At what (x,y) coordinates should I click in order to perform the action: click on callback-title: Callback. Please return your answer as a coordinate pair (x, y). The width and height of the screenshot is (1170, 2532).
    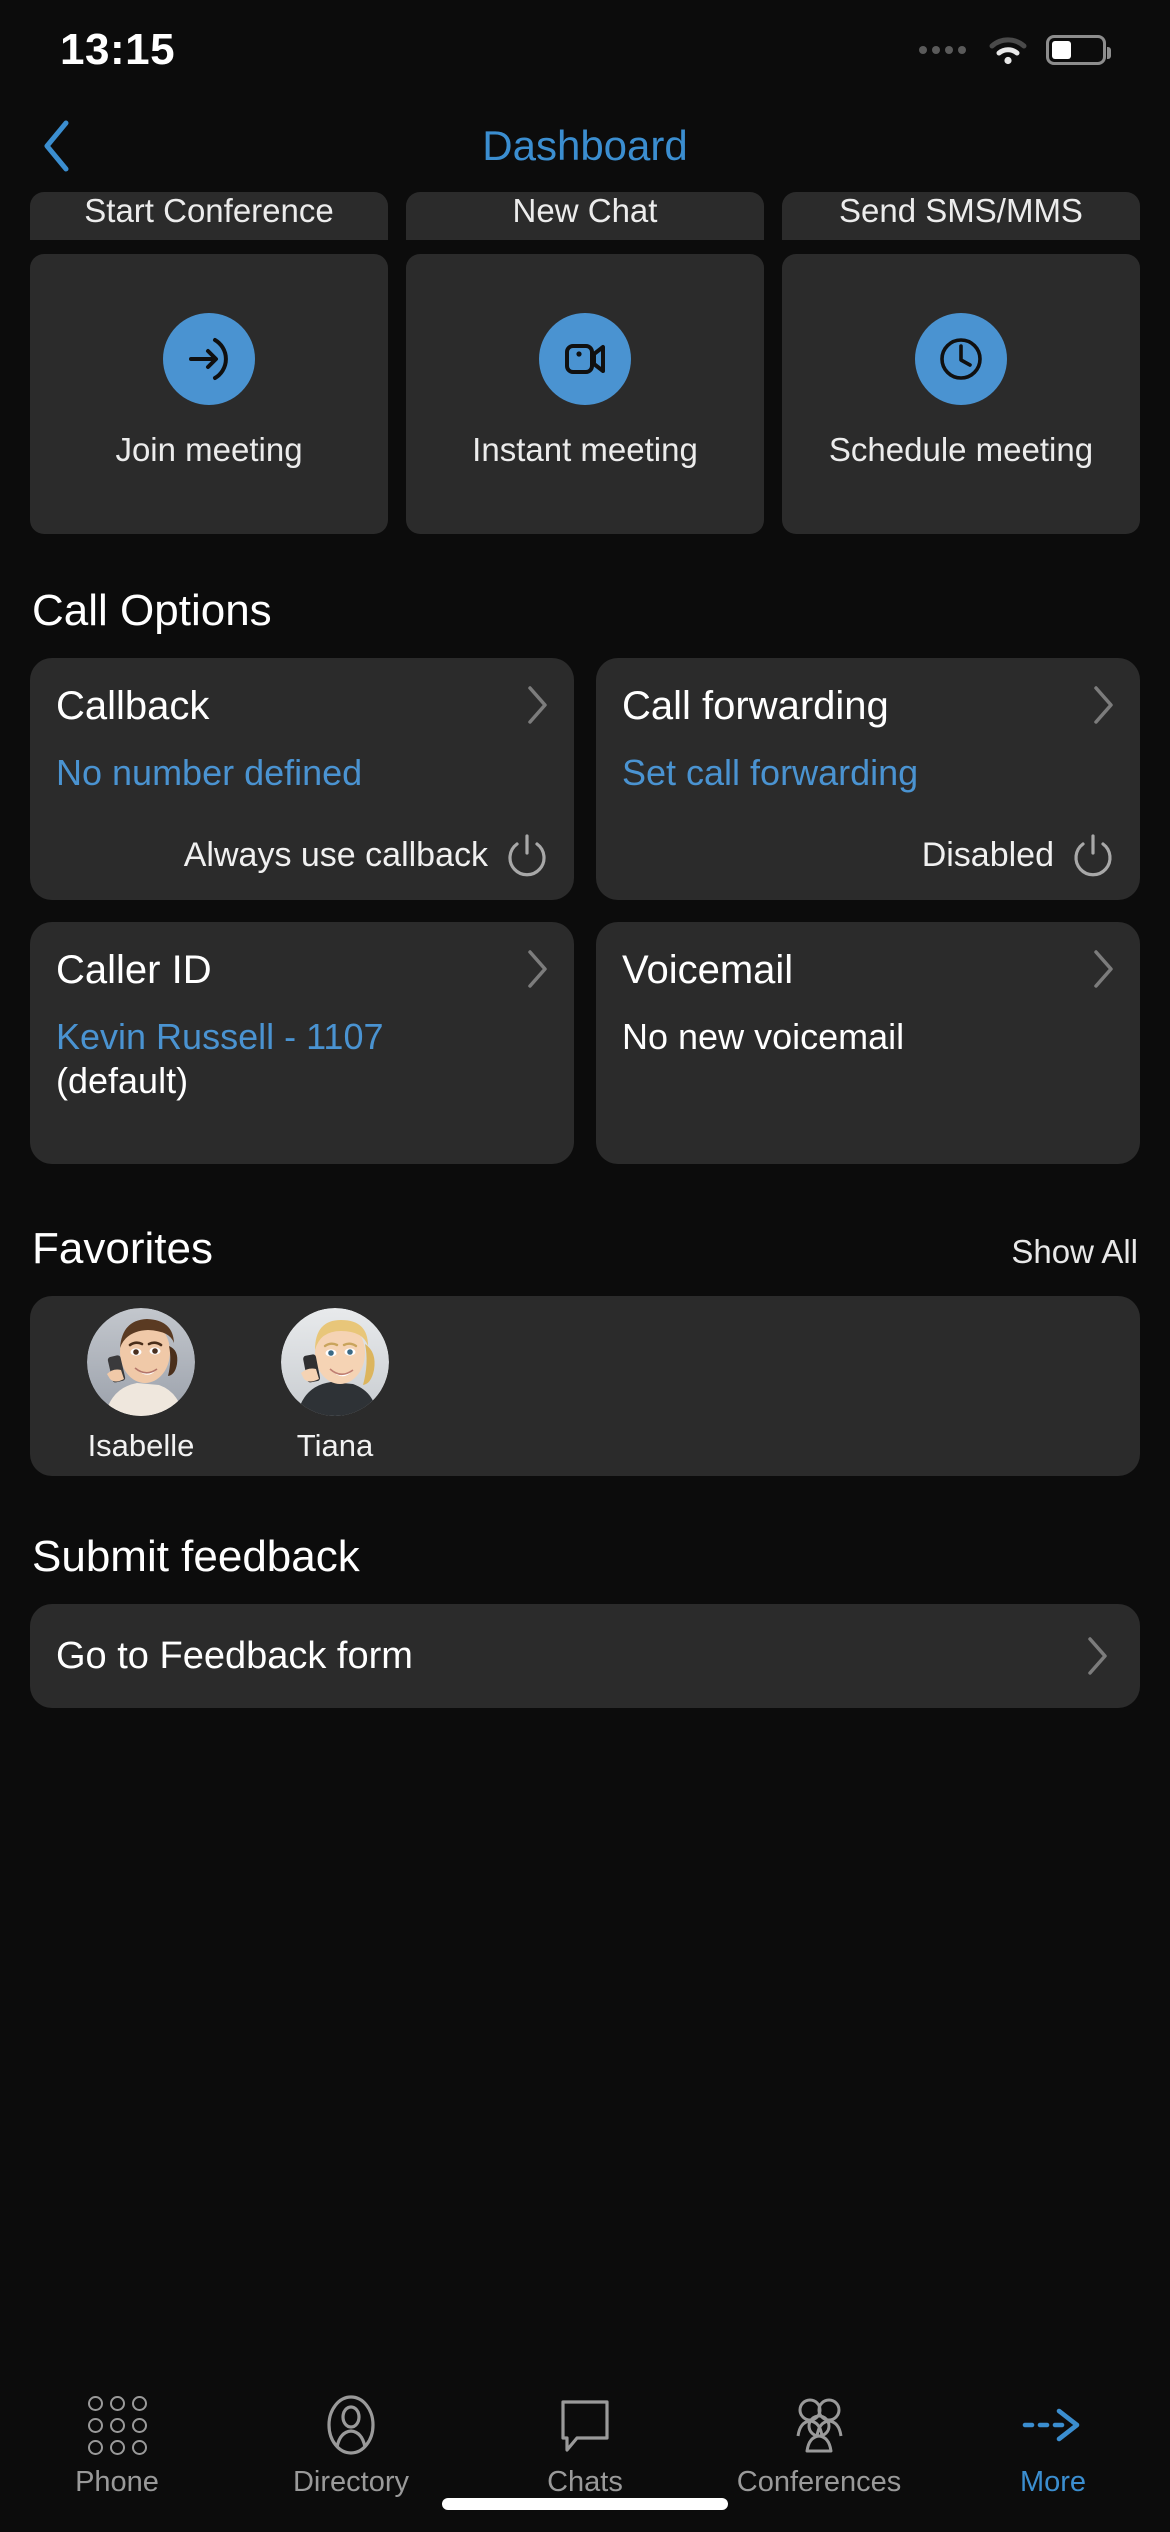
    Looking at the image, I should click on (133, 706).